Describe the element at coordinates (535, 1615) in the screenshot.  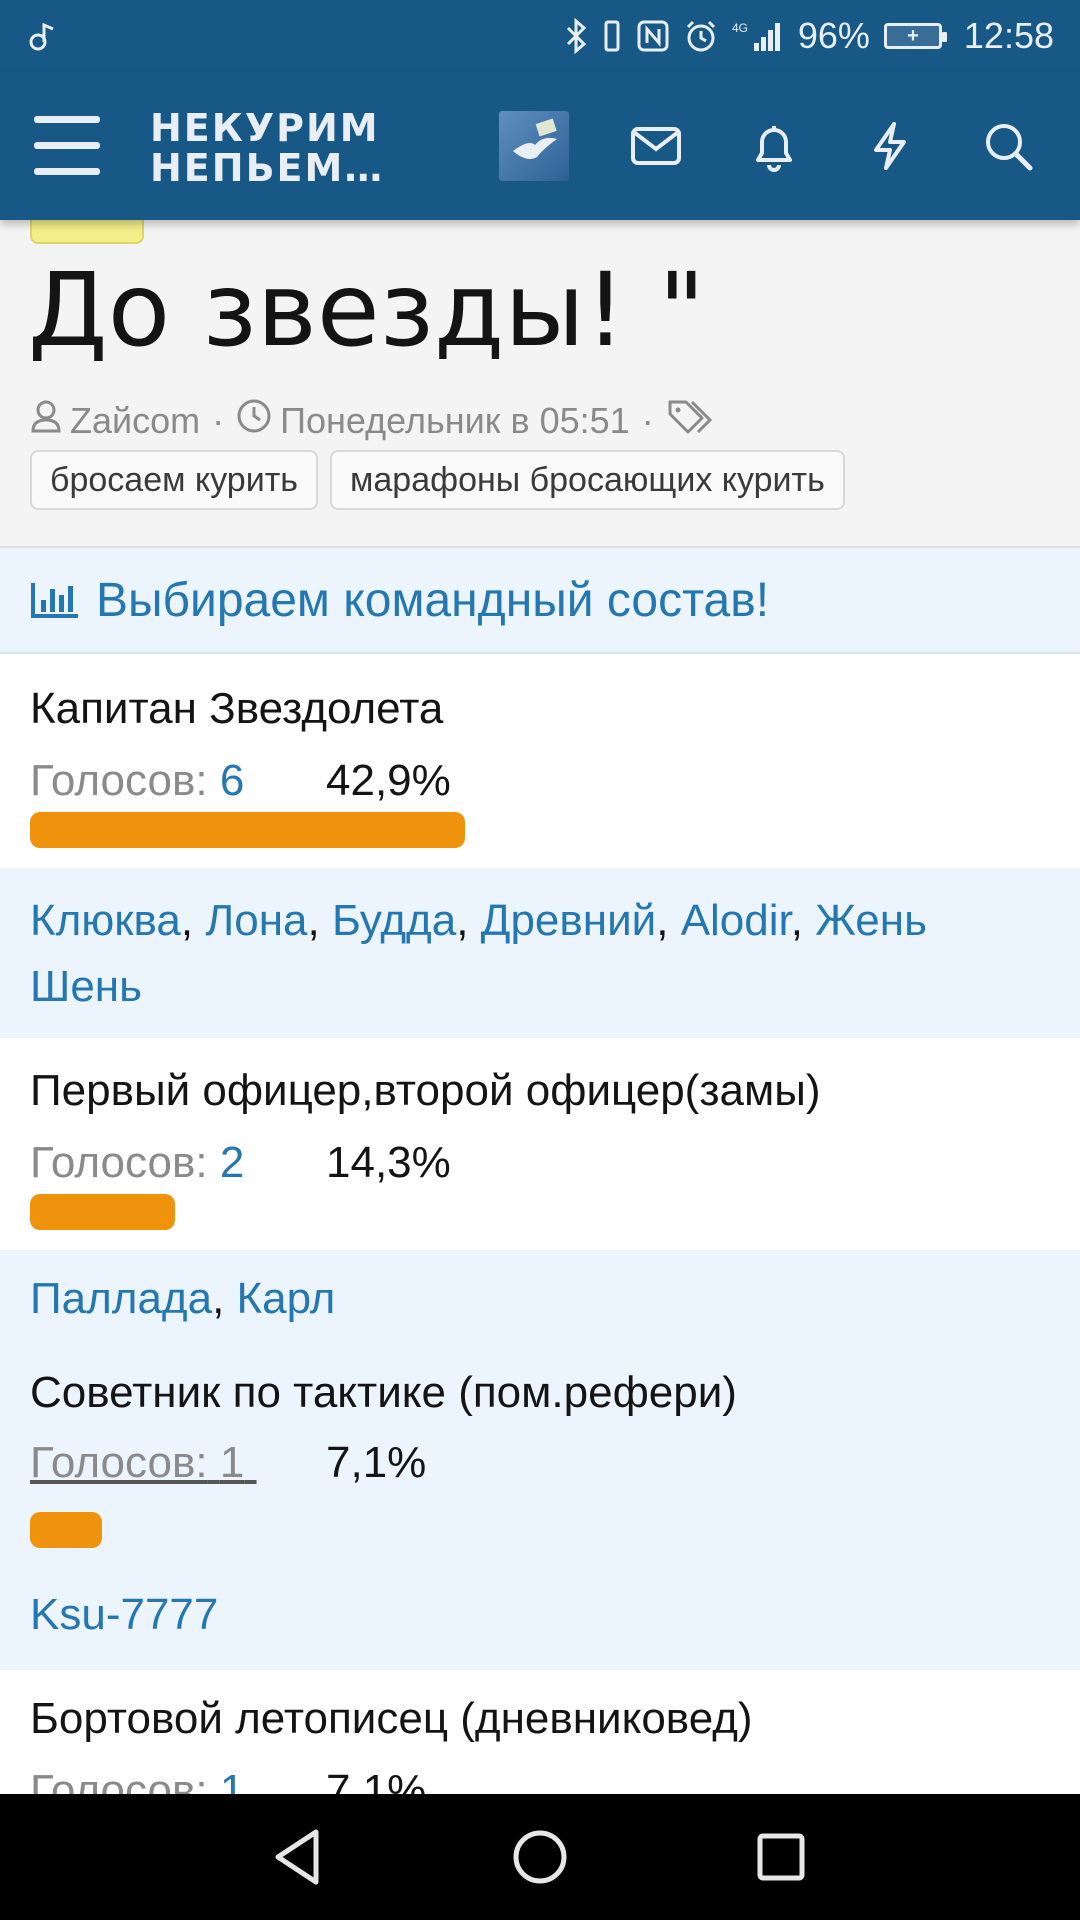
I see `voter-list: Ksu-7777` at that location.